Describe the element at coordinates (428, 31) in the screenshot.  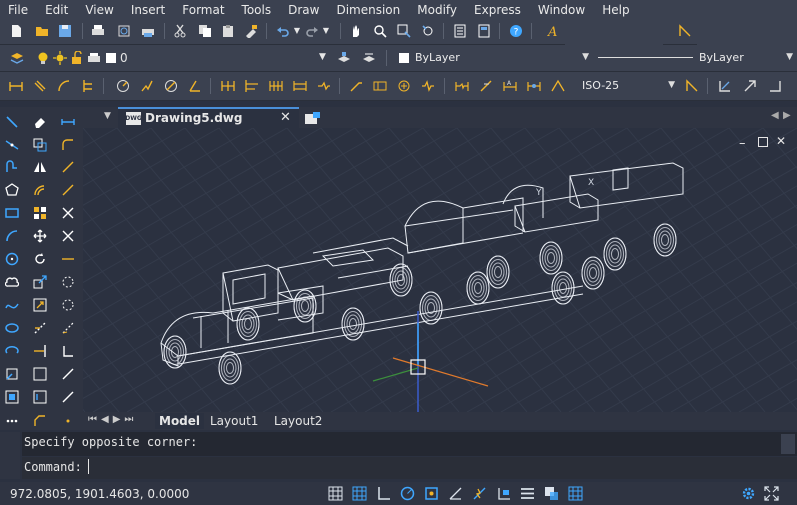
I see `zoom-previous-icon` at that location.